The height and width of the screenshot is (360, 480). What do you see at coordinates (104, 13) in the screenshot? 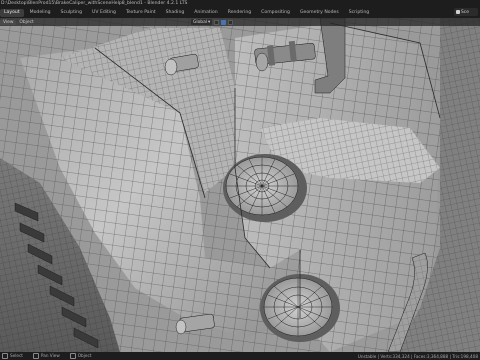
I see `tab-uv-editing: UV Editing` at bounding box center [104, 13].